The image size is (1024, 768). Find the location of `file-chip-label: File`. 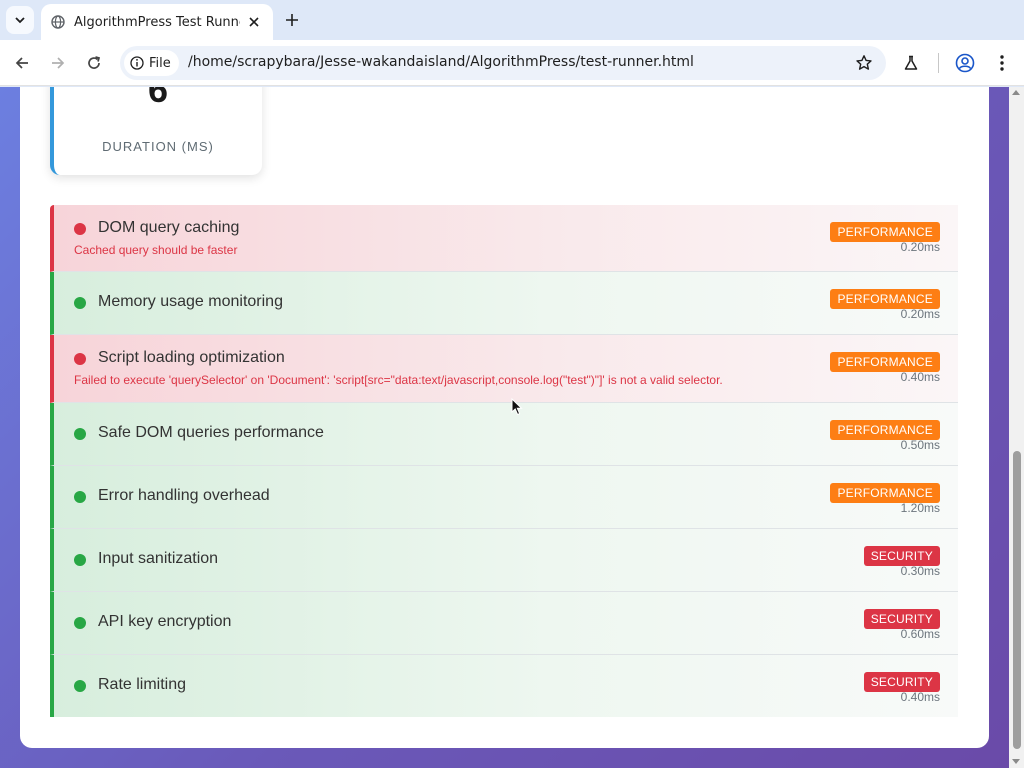

file-chip-label: File is located at coordinates (160, 63).